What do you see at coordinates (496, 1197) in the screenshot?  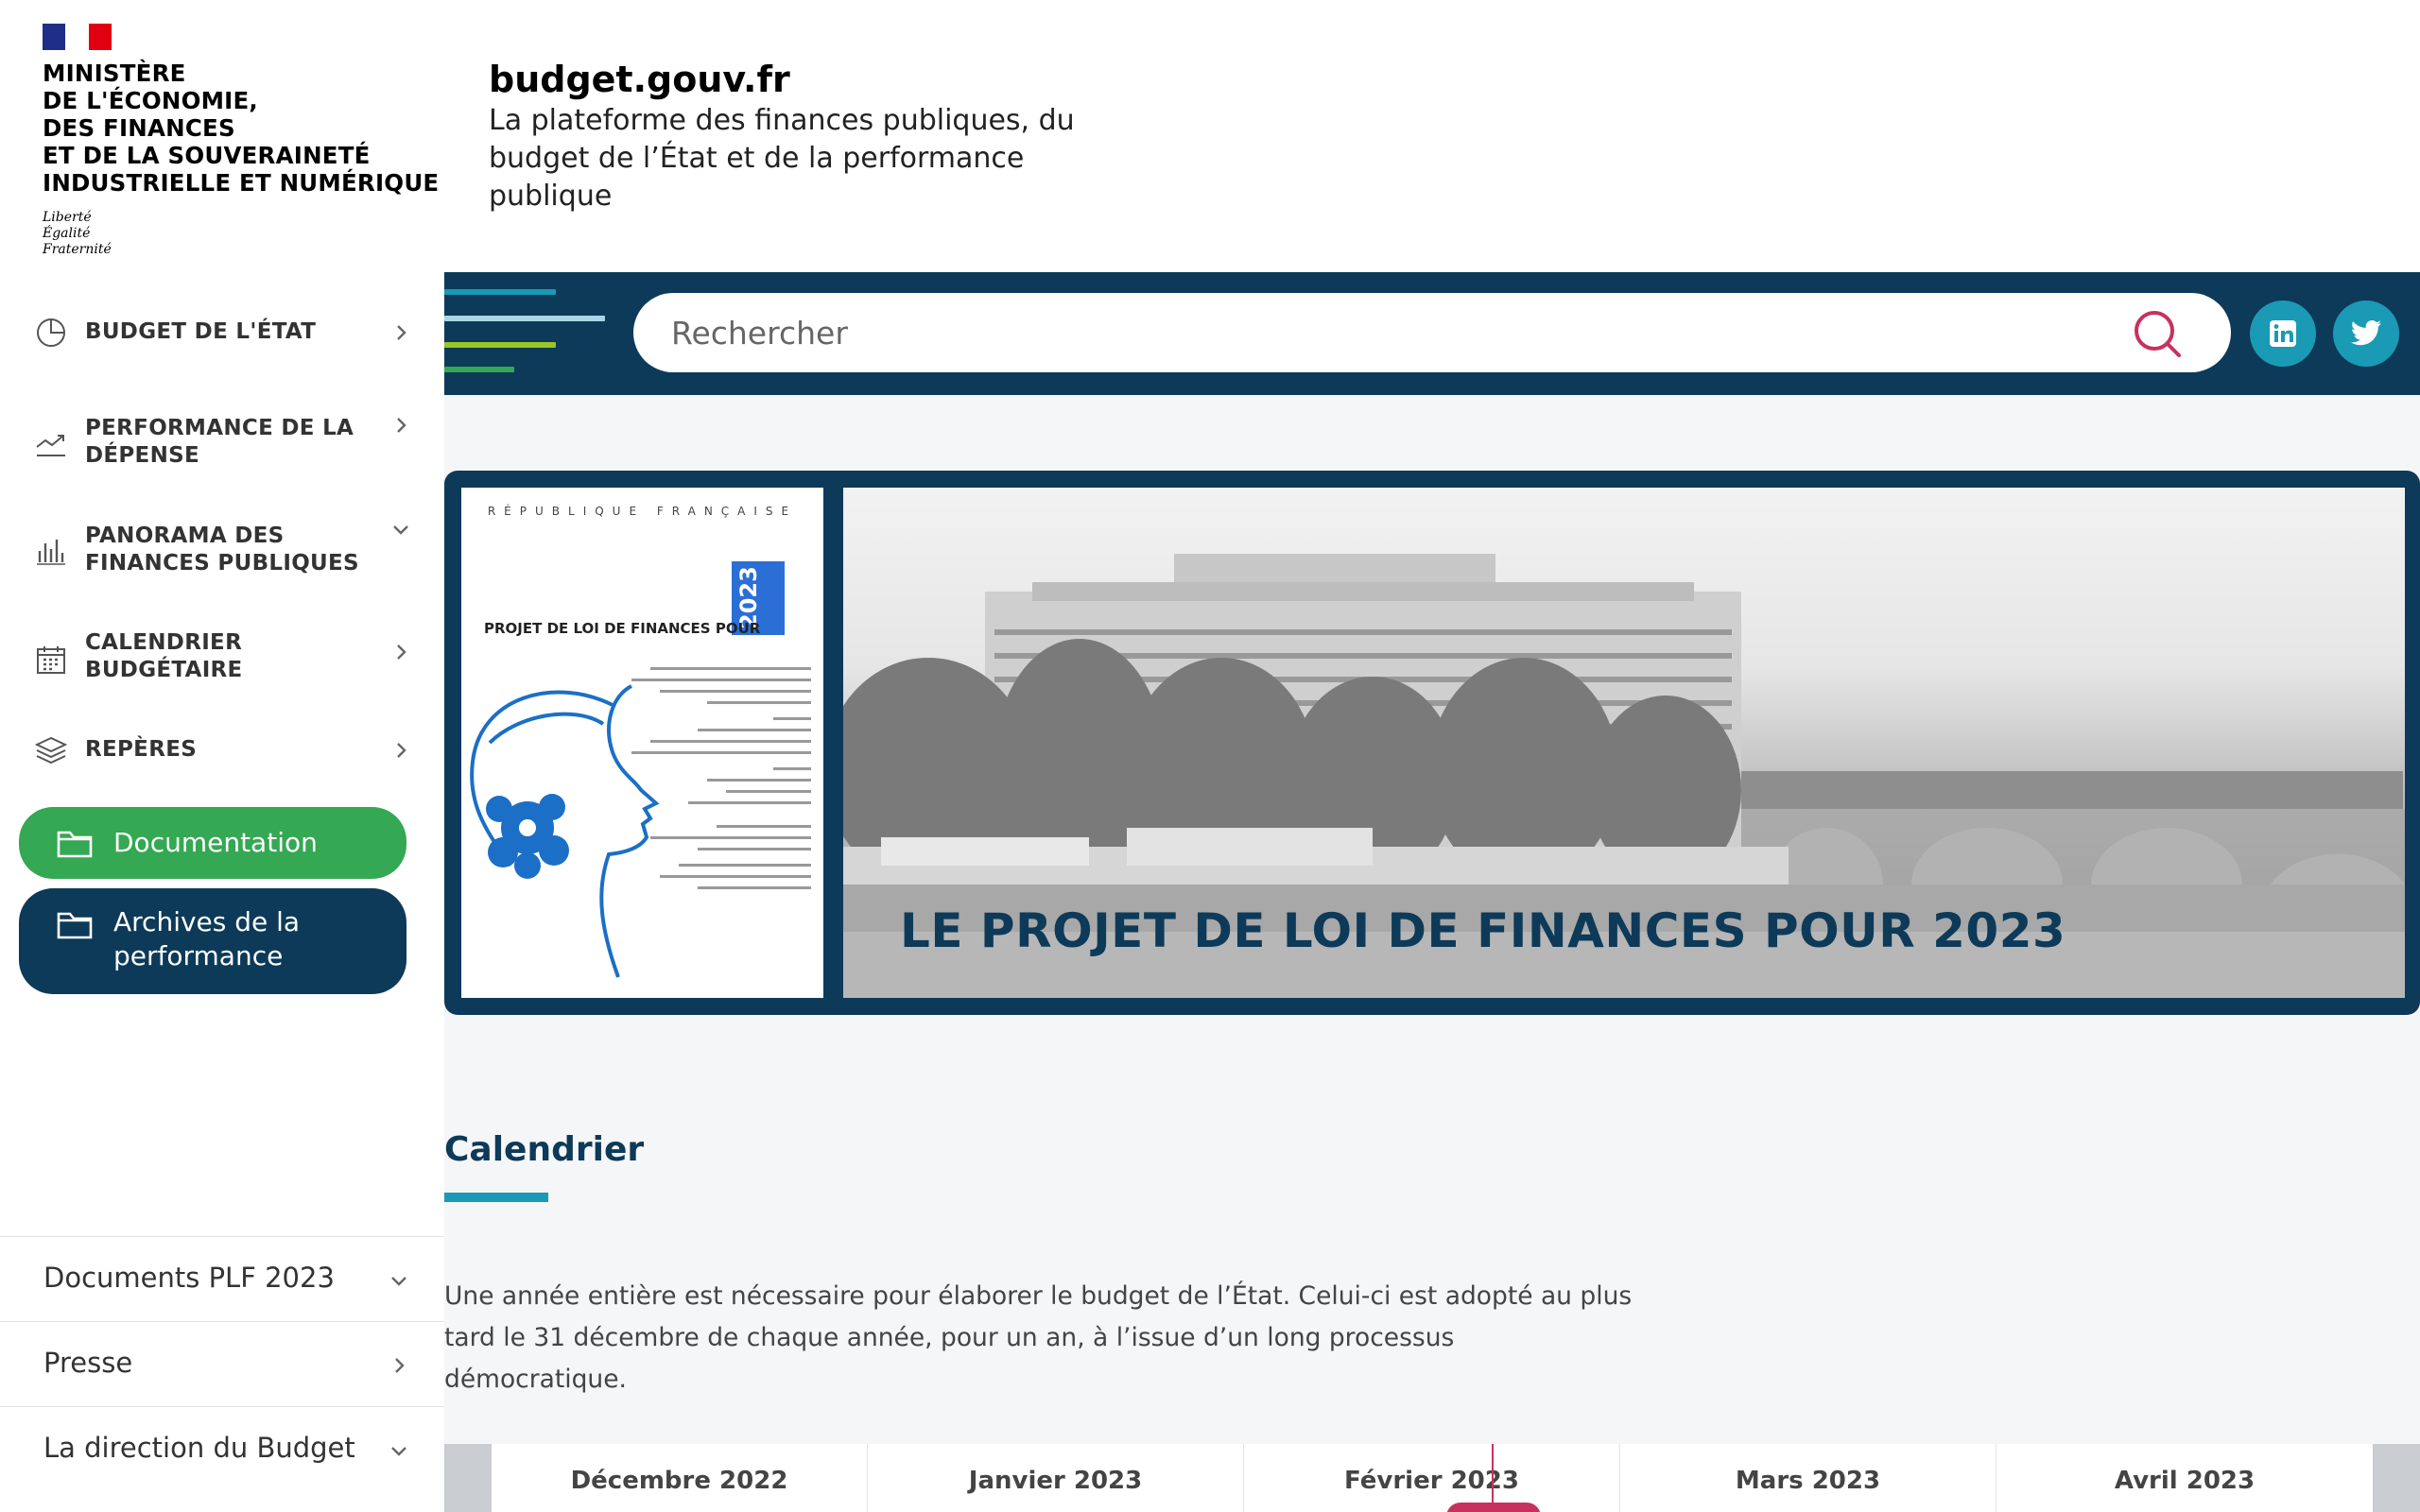 I see `section-title-underline` at bounding box center [496, 1197].